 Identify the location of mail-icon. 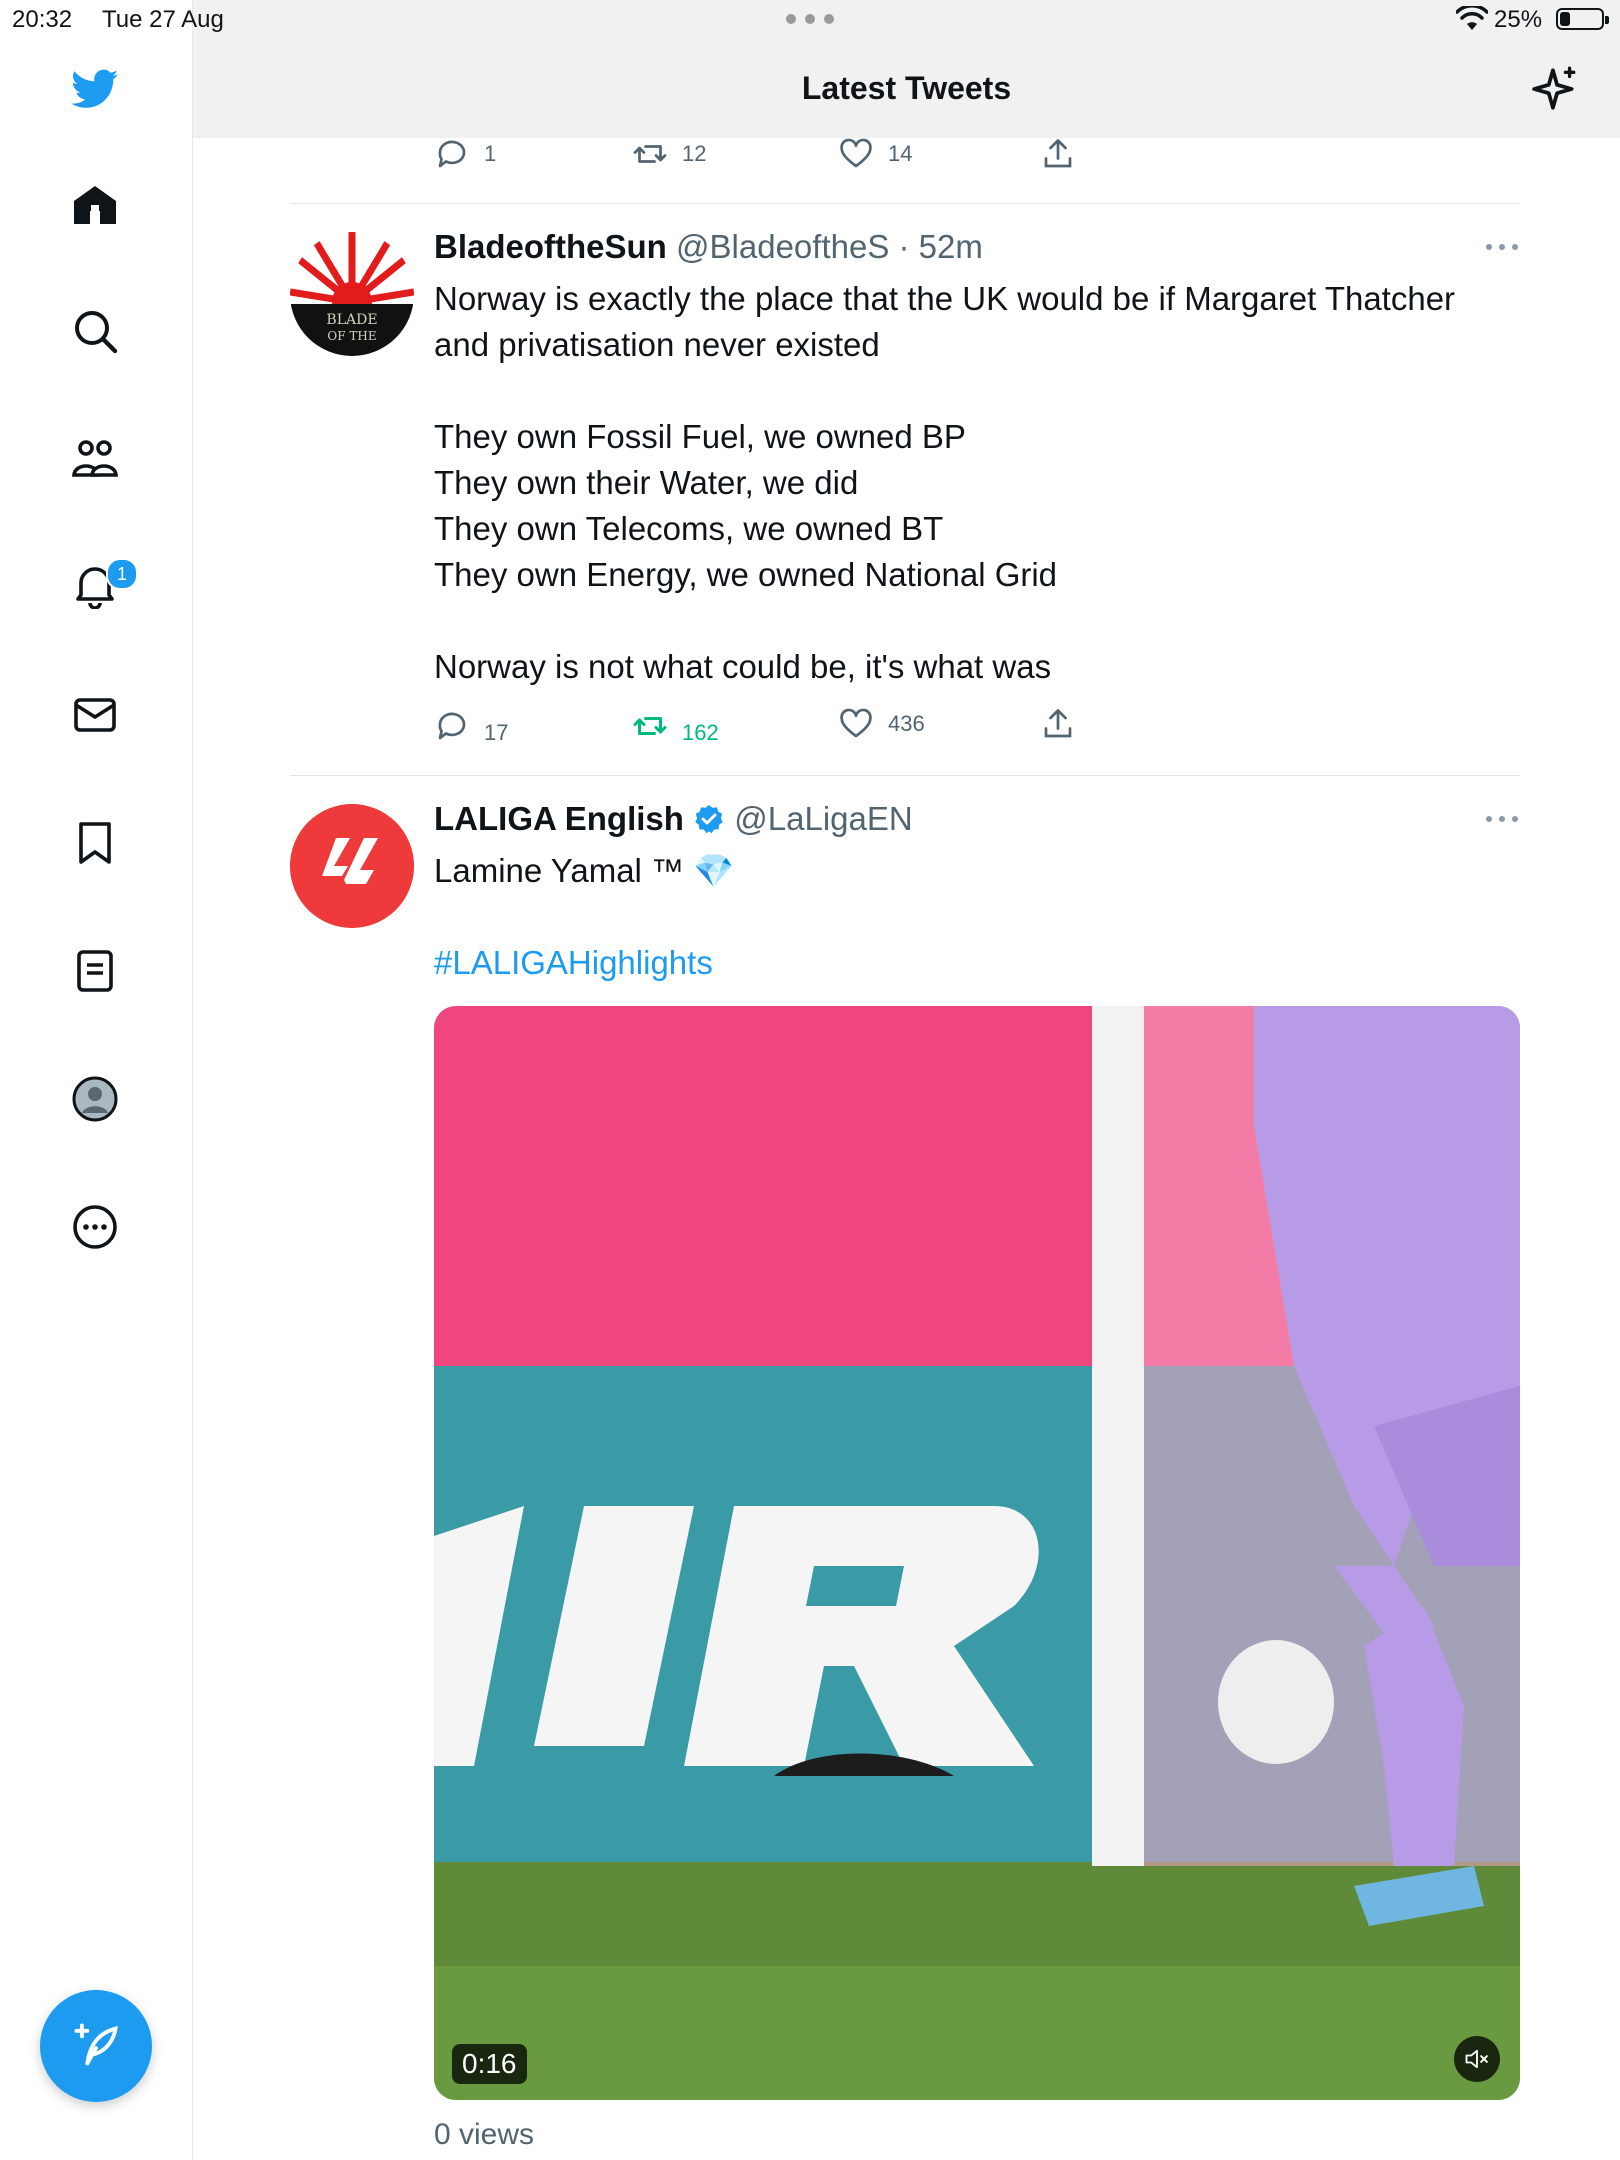
(95, 715).